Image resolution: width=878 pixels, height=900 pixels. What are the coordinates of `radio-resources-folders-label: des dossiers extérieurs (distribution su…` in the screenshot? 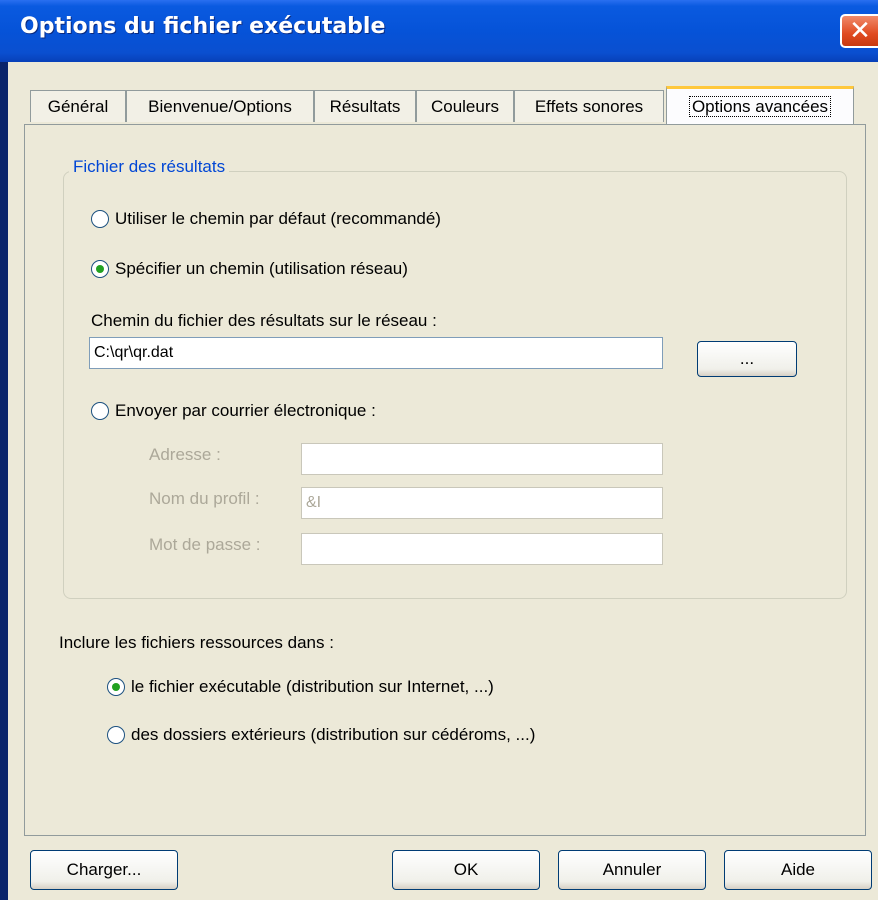 It's located at (333, 734).